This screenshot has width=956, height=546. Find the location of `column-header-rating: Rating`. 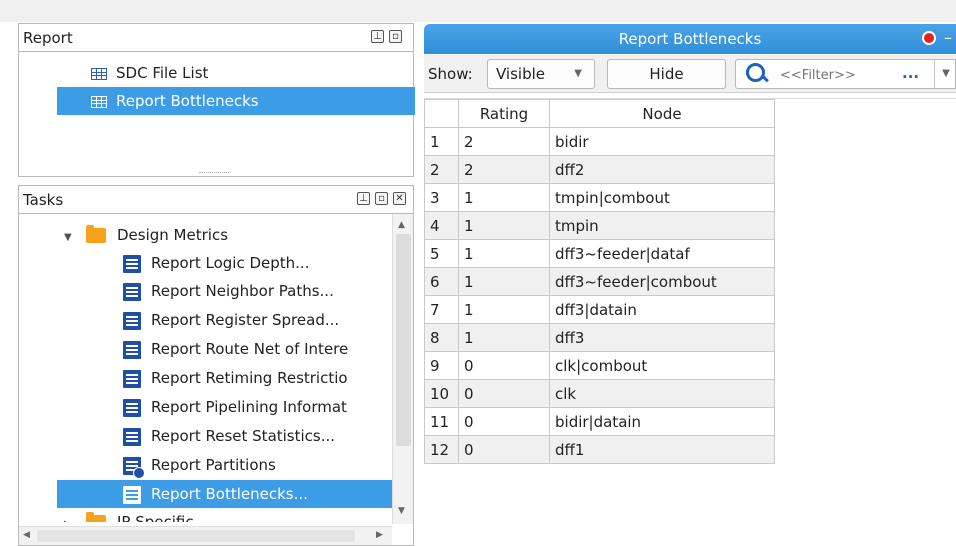

column-header-rating: Rating is located at coordinates (504, 113).